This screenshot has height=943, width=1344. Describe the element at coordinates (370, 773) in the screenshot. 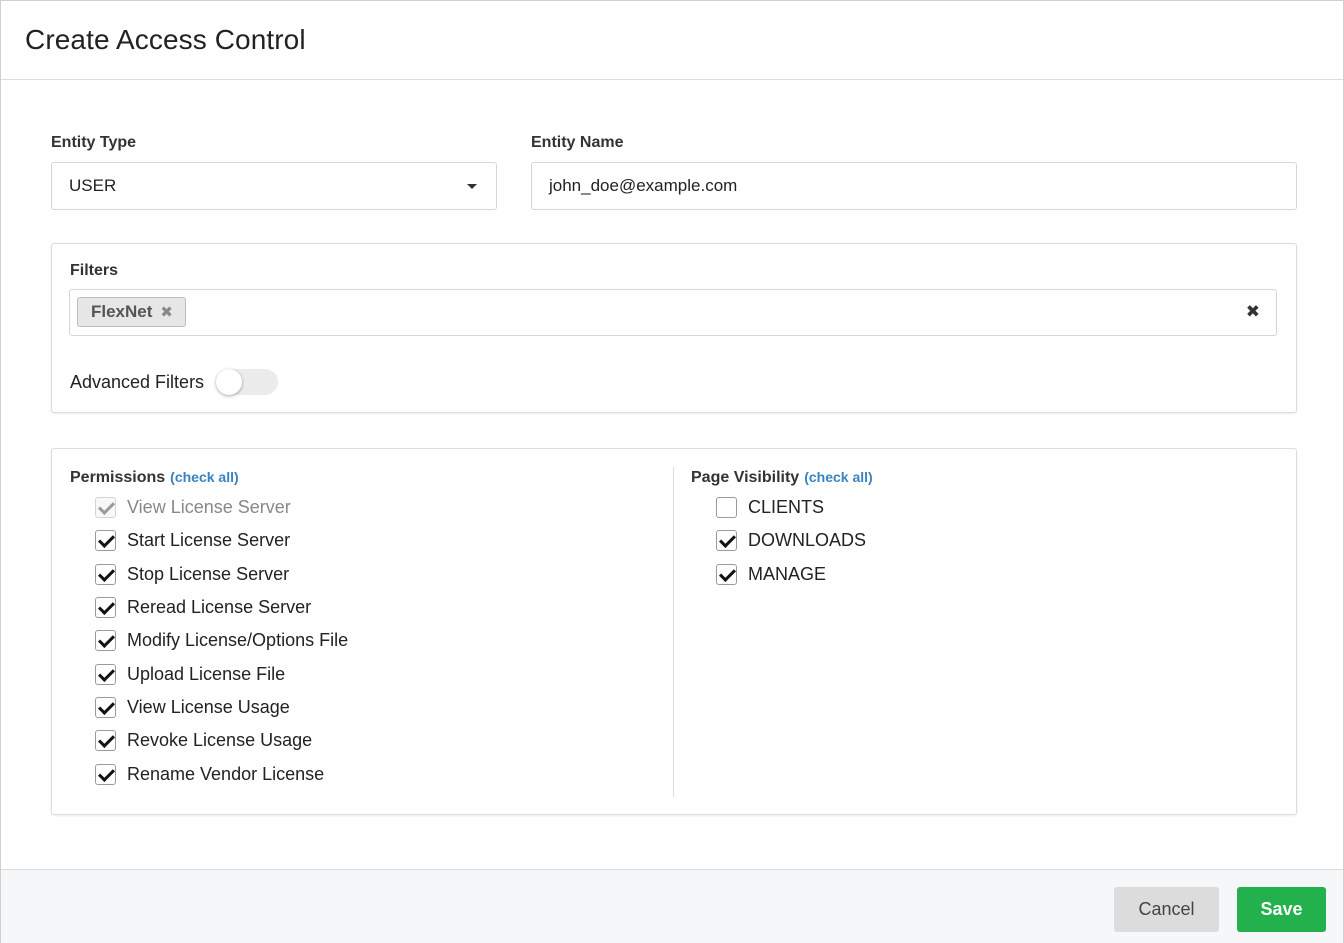

I see `permission-item: Rename Vendor License` at that location.